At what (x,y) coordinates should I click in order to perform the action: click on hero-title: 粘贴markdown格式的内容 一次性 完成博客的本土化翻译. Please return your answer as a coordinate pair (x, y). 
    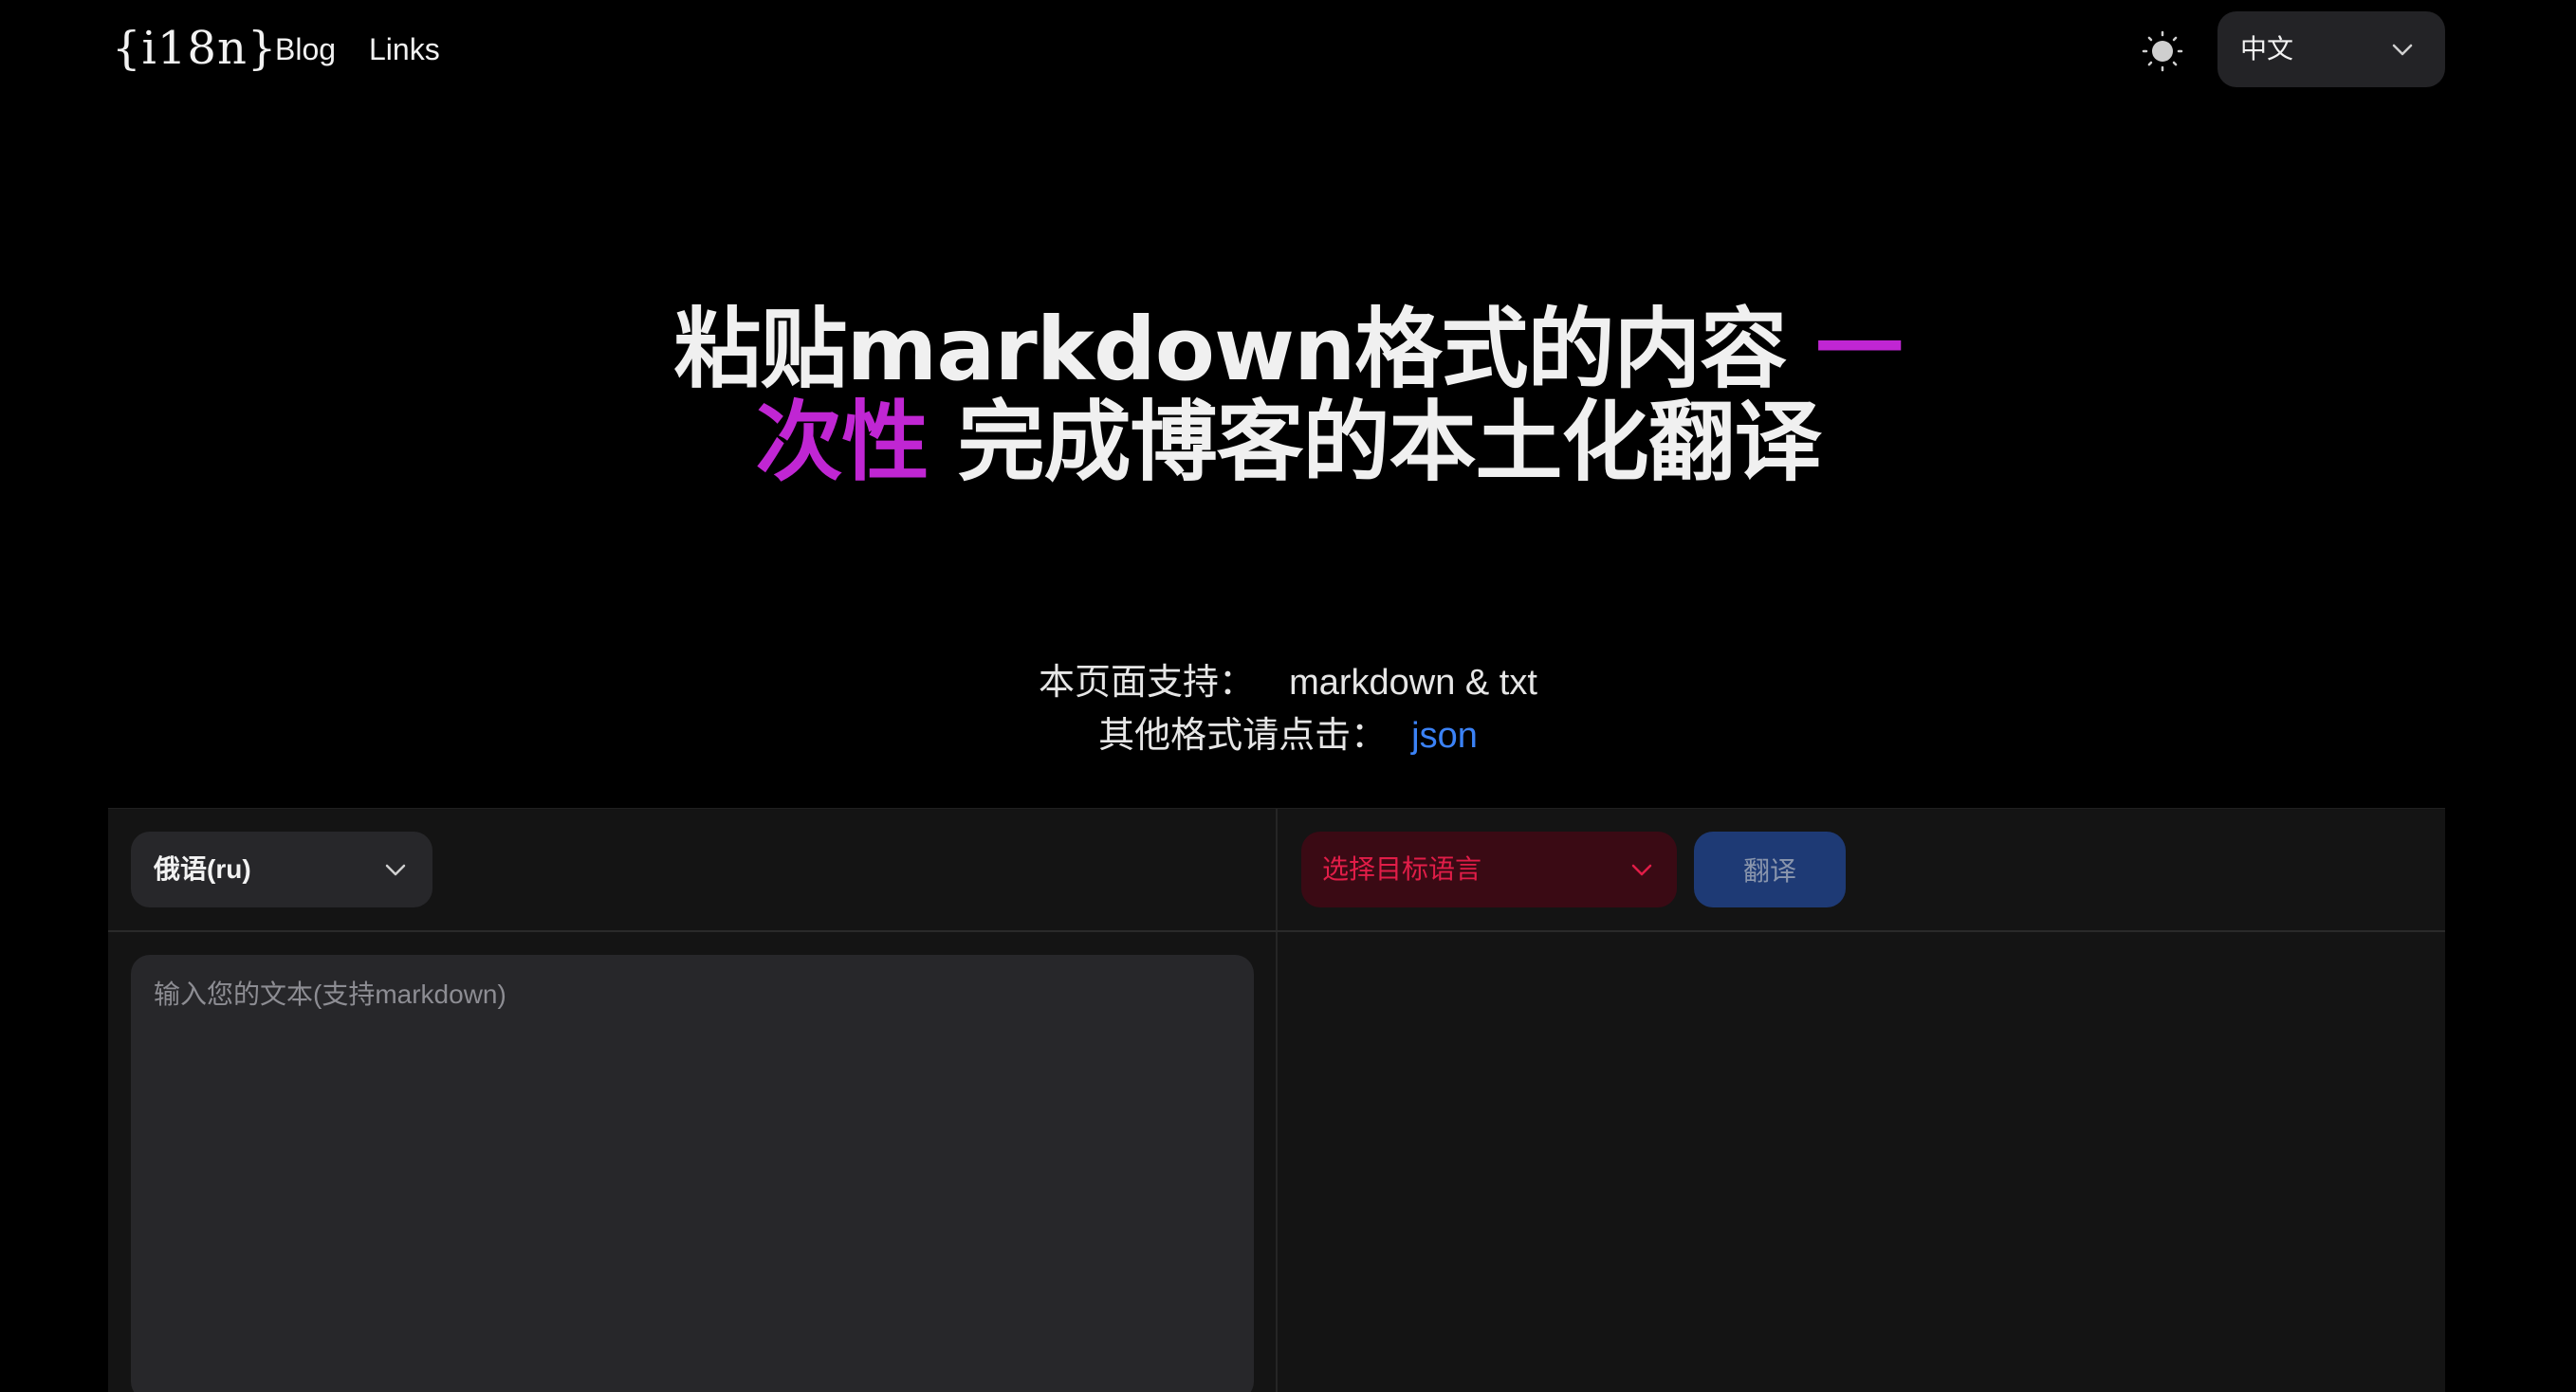
    Looking at the image, I should click on (1288, 396).